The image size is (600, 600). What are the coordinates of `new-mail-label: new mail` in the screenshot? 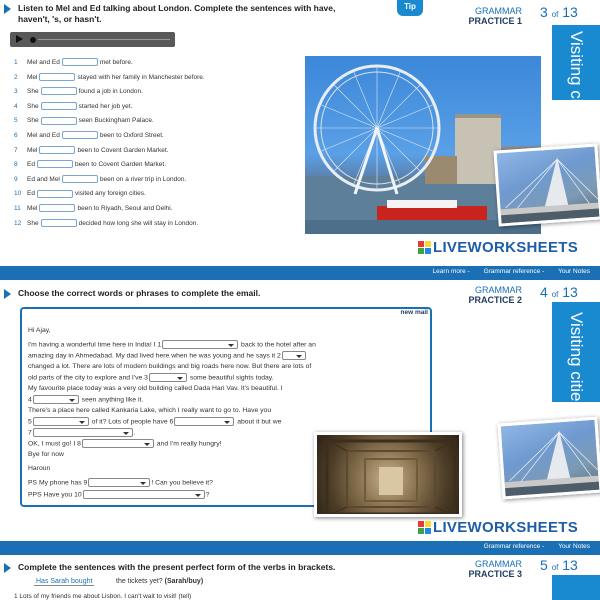 It's located at (414, 312).